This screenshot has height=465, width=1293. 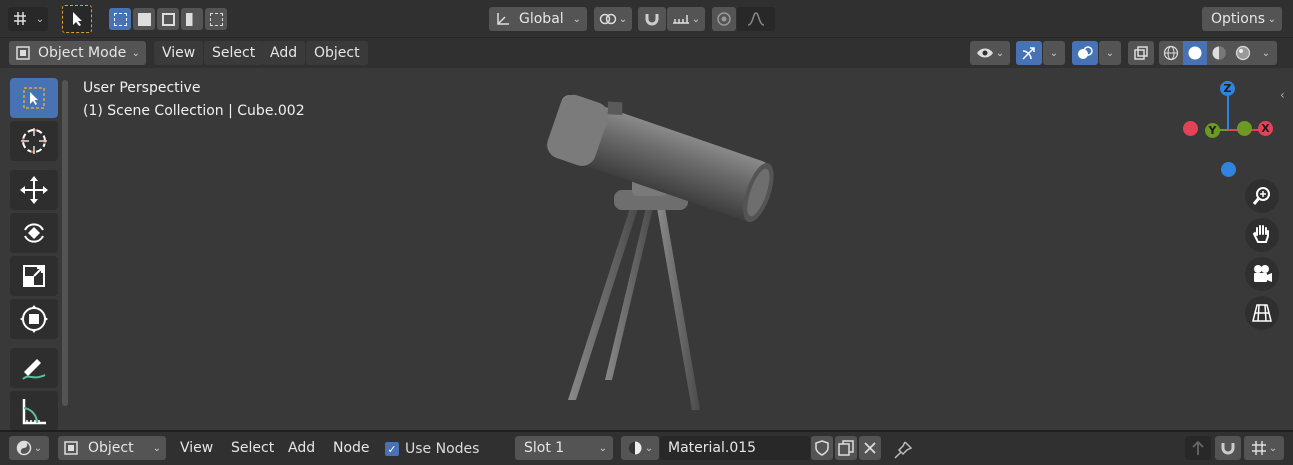 What do you see at coordinates (216, 19) in the screenshot?
I see `select-intersect-button` at bounding box center [216, 19].